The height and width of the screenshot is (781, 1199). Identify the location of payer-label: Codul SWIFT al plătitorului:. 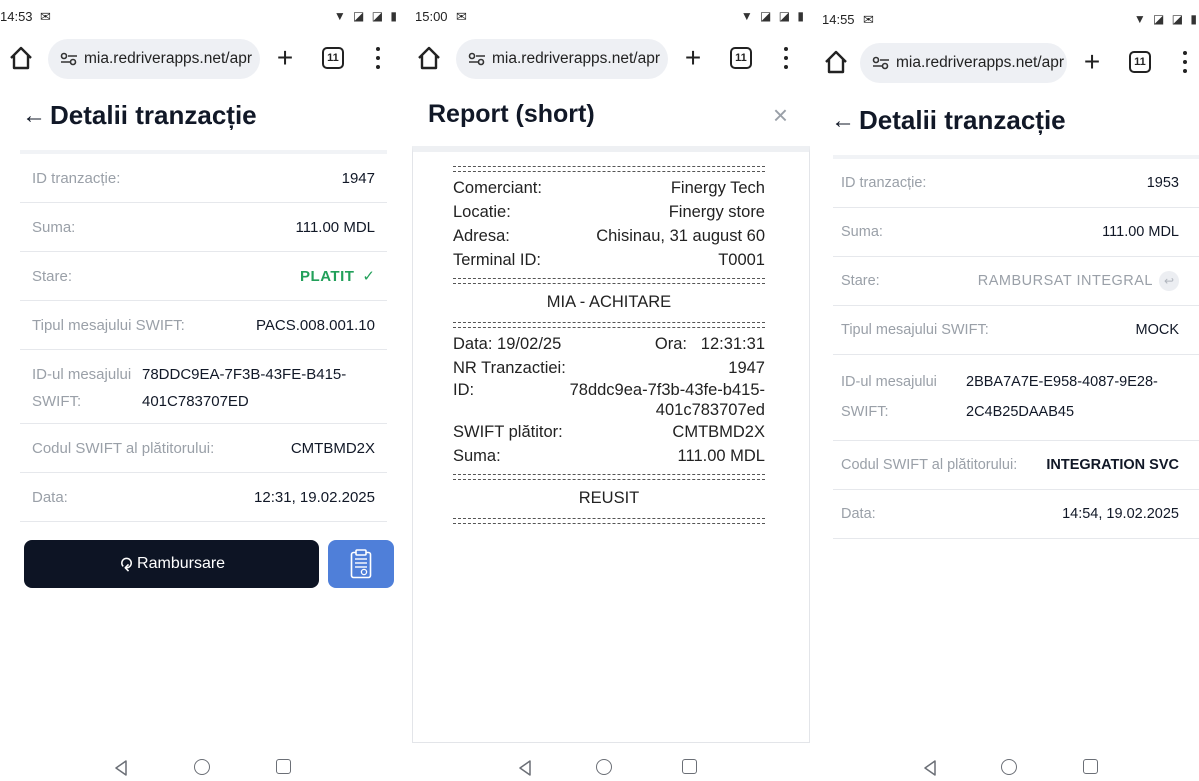
(123, 448).